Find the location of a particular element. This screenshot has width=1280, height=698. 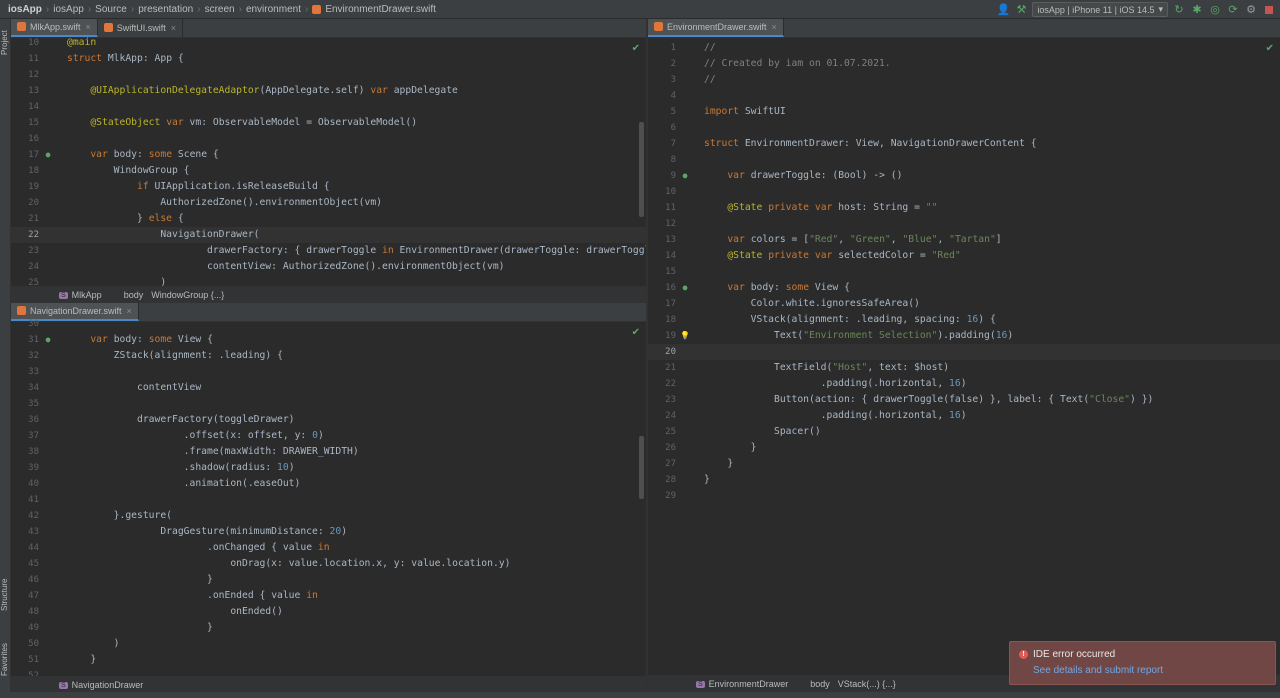

line-number: 4 is located at coordinates (662, 96).